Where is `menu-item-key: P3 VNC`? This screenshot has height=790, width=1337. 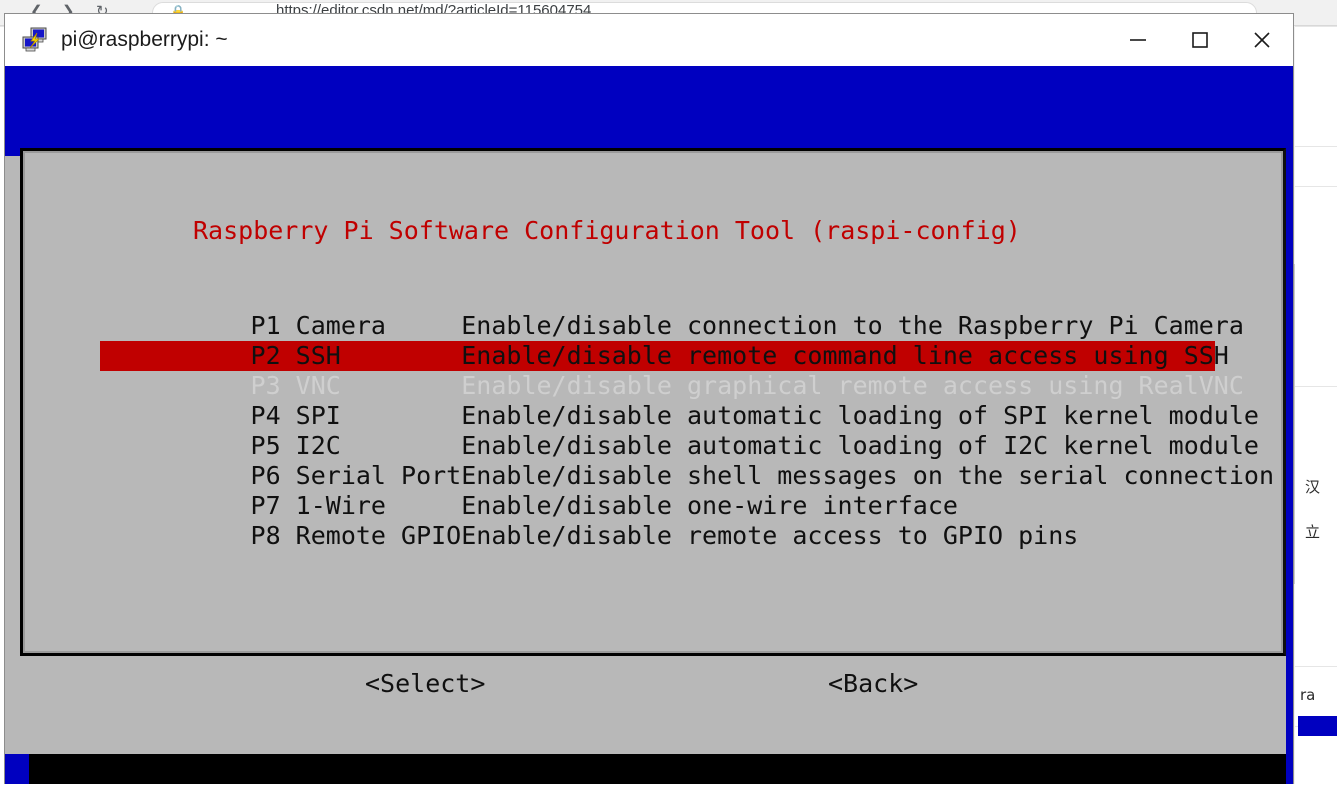
menu-item-key: P3 VNC is located at coordinates (356, 385).